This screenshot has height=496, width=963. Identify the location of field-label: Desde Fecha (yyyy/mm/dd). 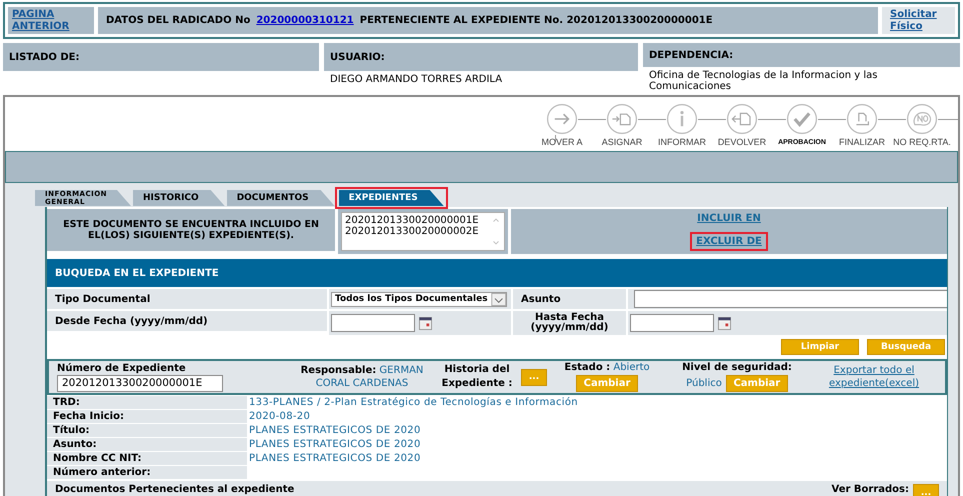
(187, 321).